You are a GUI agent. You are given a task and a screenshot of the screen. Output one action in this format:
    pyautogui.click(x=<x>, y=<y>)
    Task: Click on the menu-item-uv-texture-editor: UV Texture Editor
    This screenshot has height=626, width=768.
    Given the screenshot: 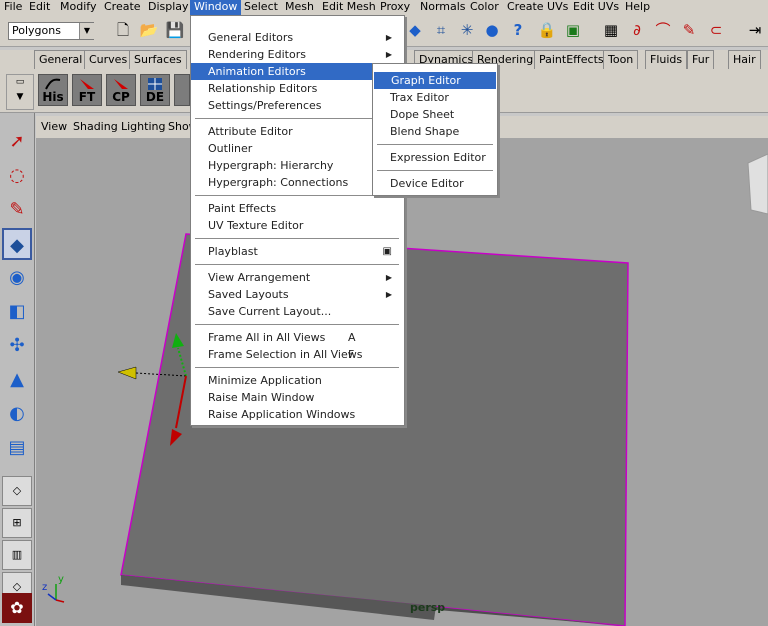 What is the action you would take?
    pyautogui.click(x=297, y=225)
    